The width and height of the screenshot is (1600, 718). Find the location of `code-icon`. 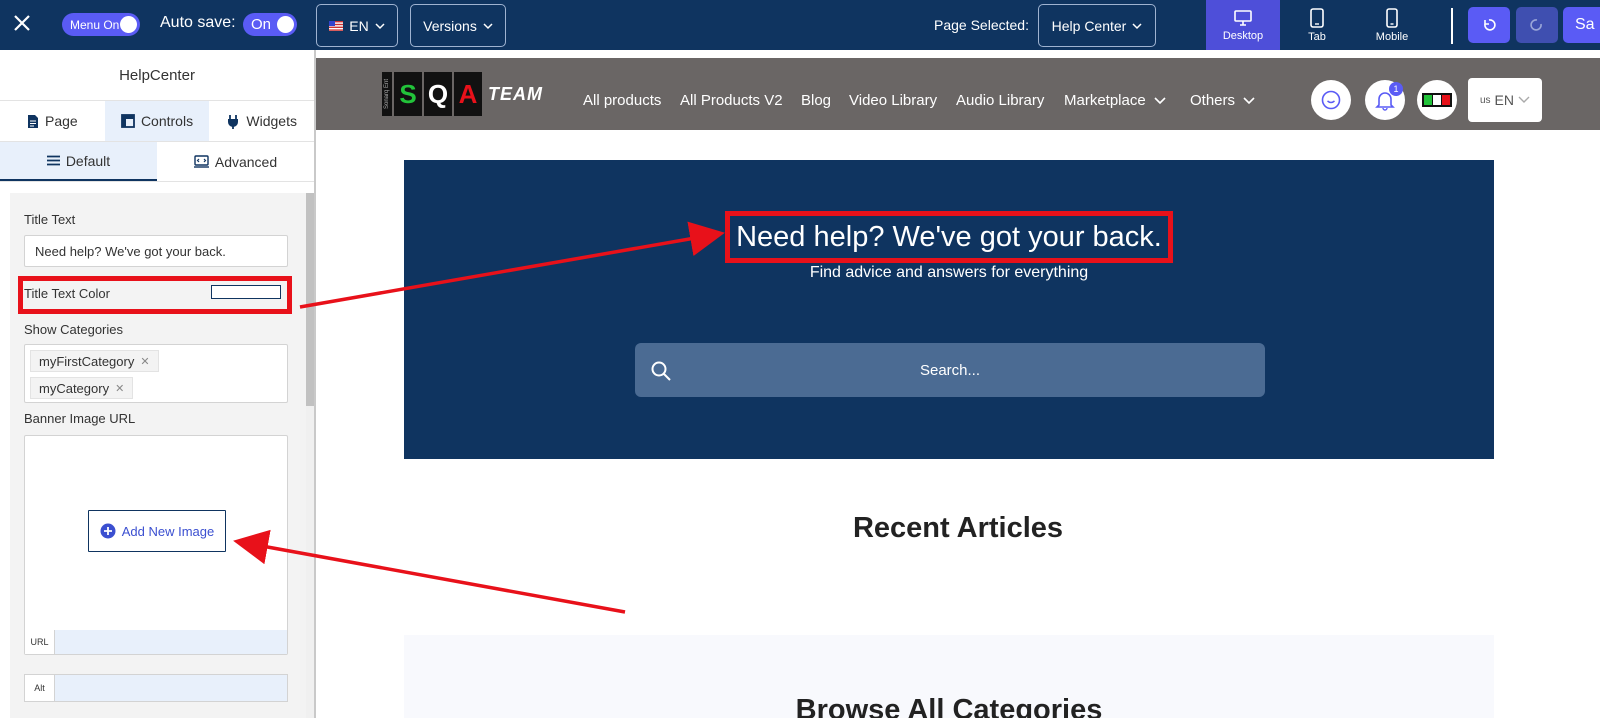

code-icon is located at coordinates (201, 161).